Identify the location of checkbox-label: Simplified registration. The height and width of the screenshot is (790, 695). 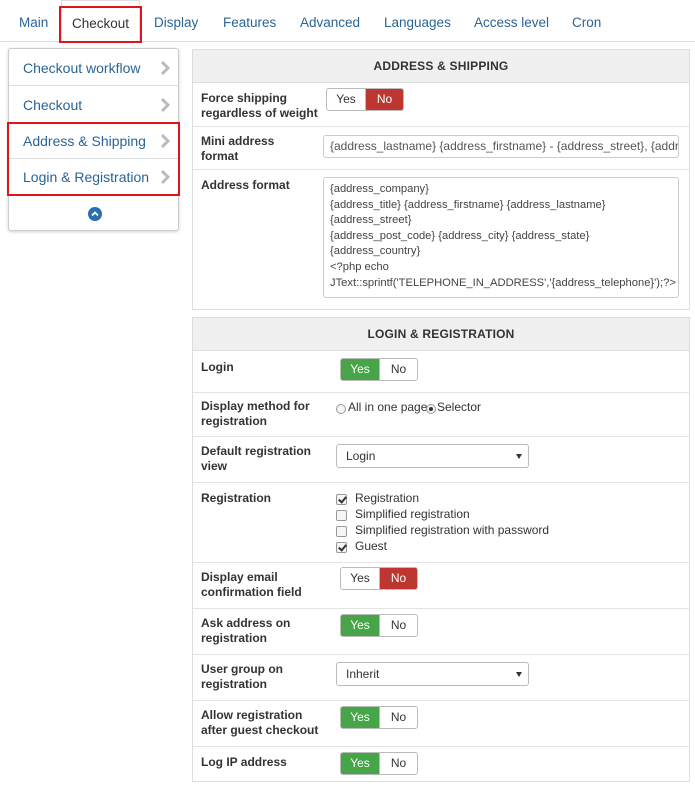
(412, 514).